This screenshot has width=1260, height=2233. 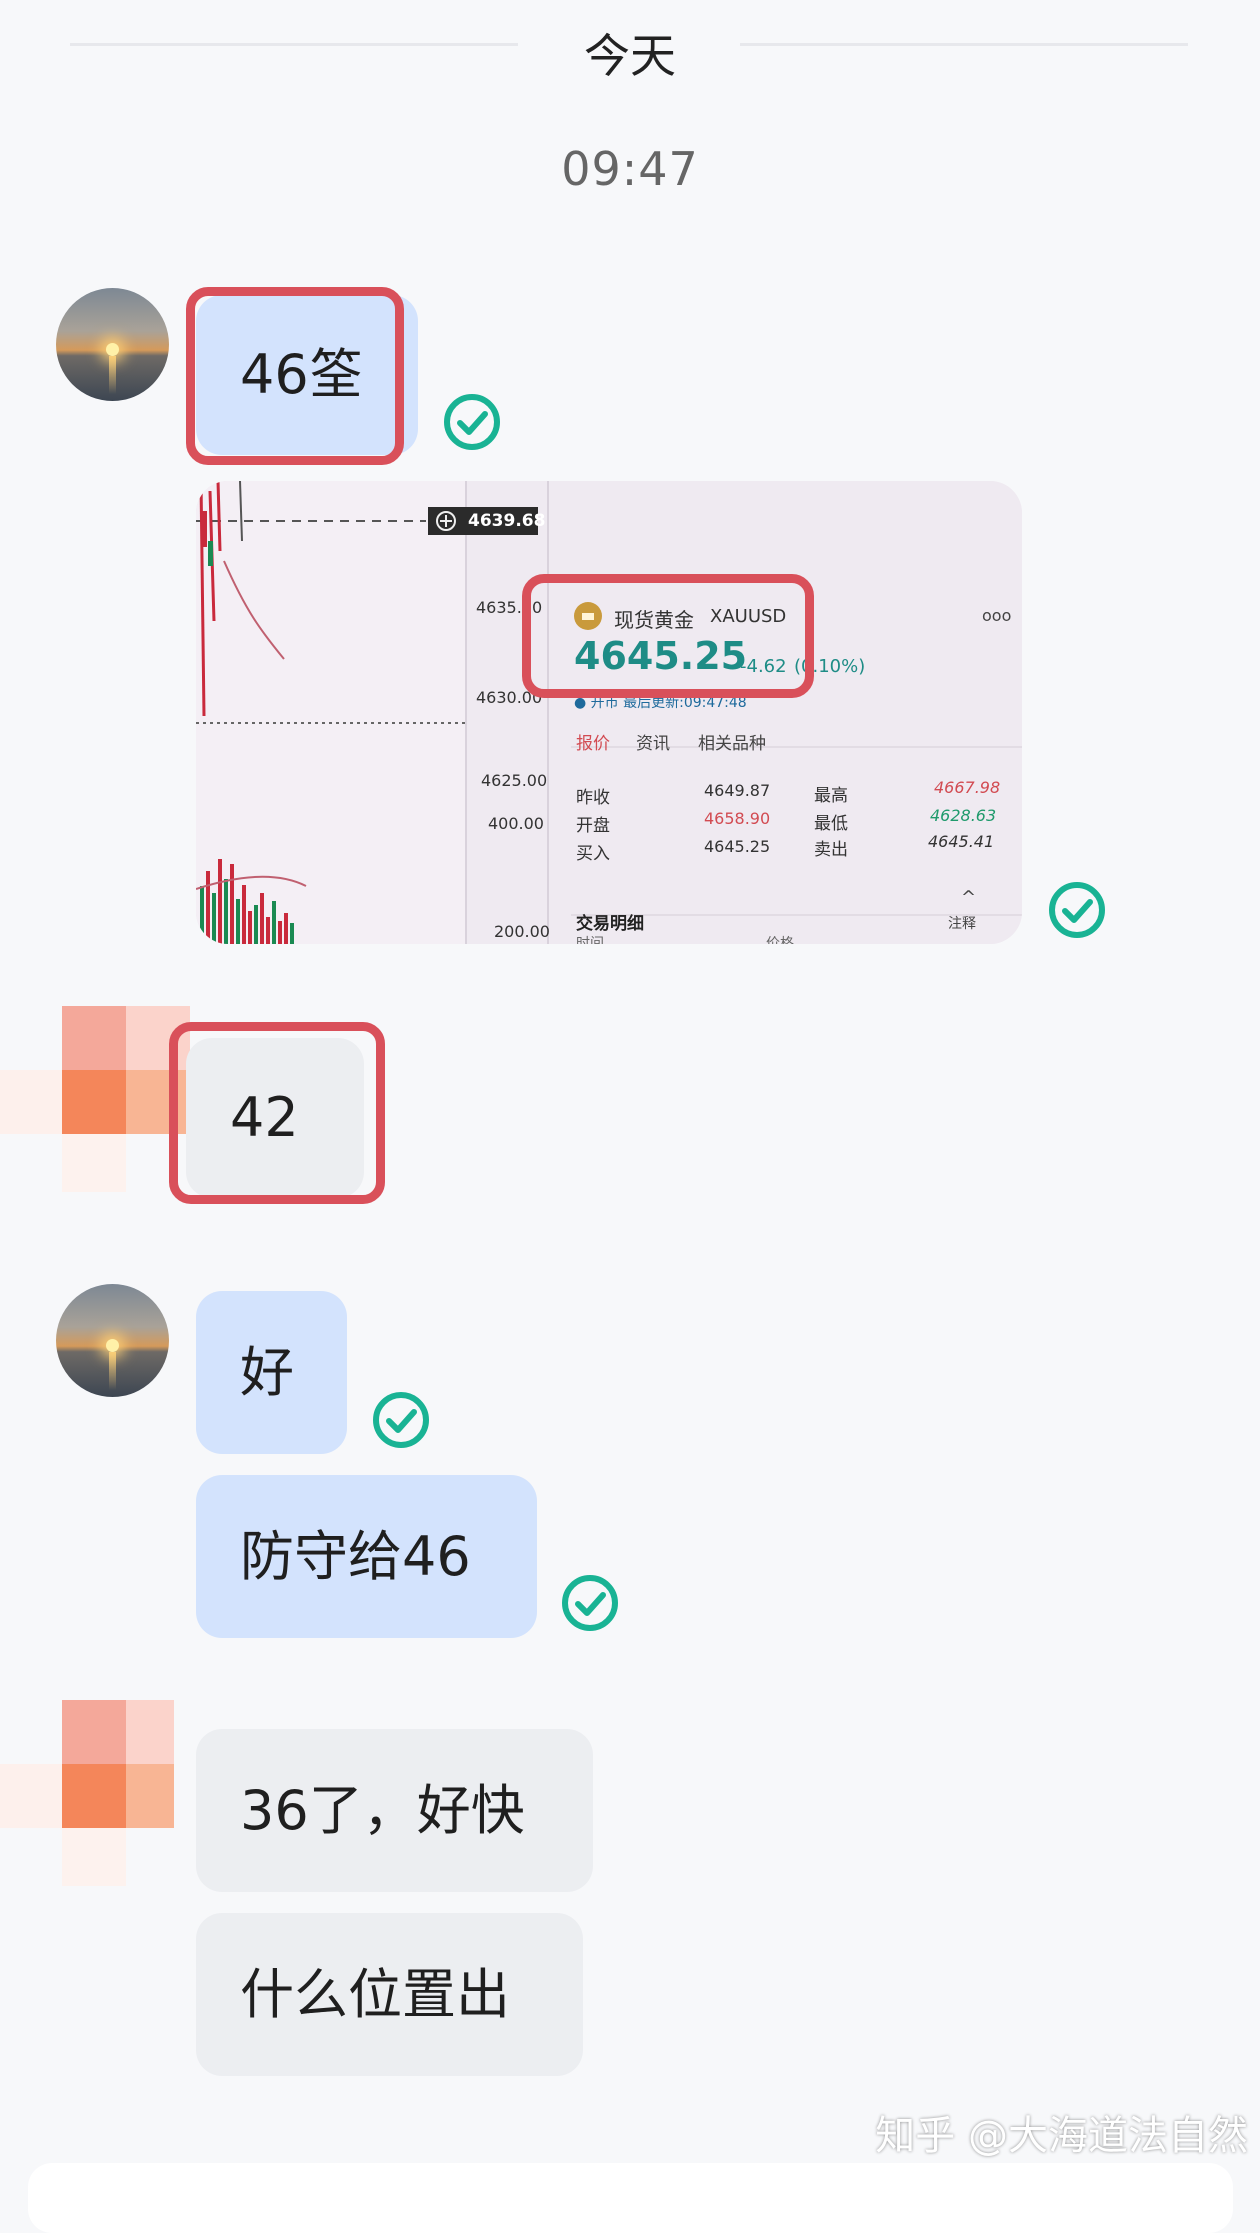 I want to click on quote-row-label: 昨收, so click(x=593, y=798).